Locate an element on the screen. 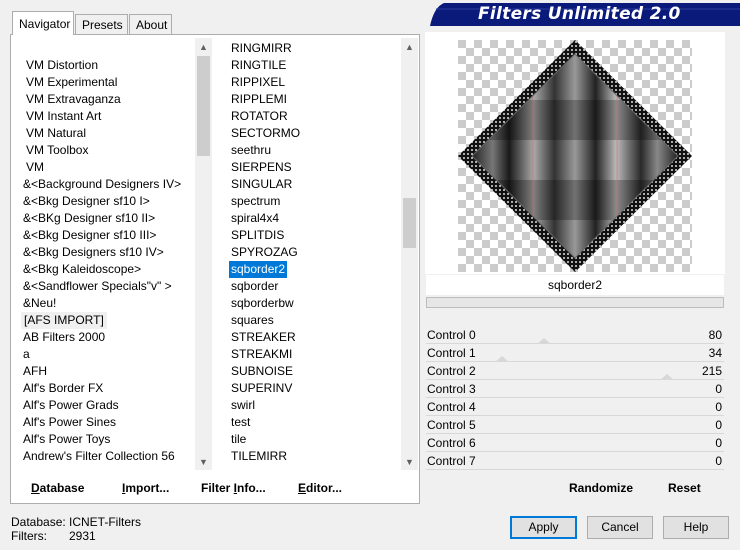 The image size is (740, 550). category-item: &<Bkg Kaleidoscope> is located at coordinates (82, 269).